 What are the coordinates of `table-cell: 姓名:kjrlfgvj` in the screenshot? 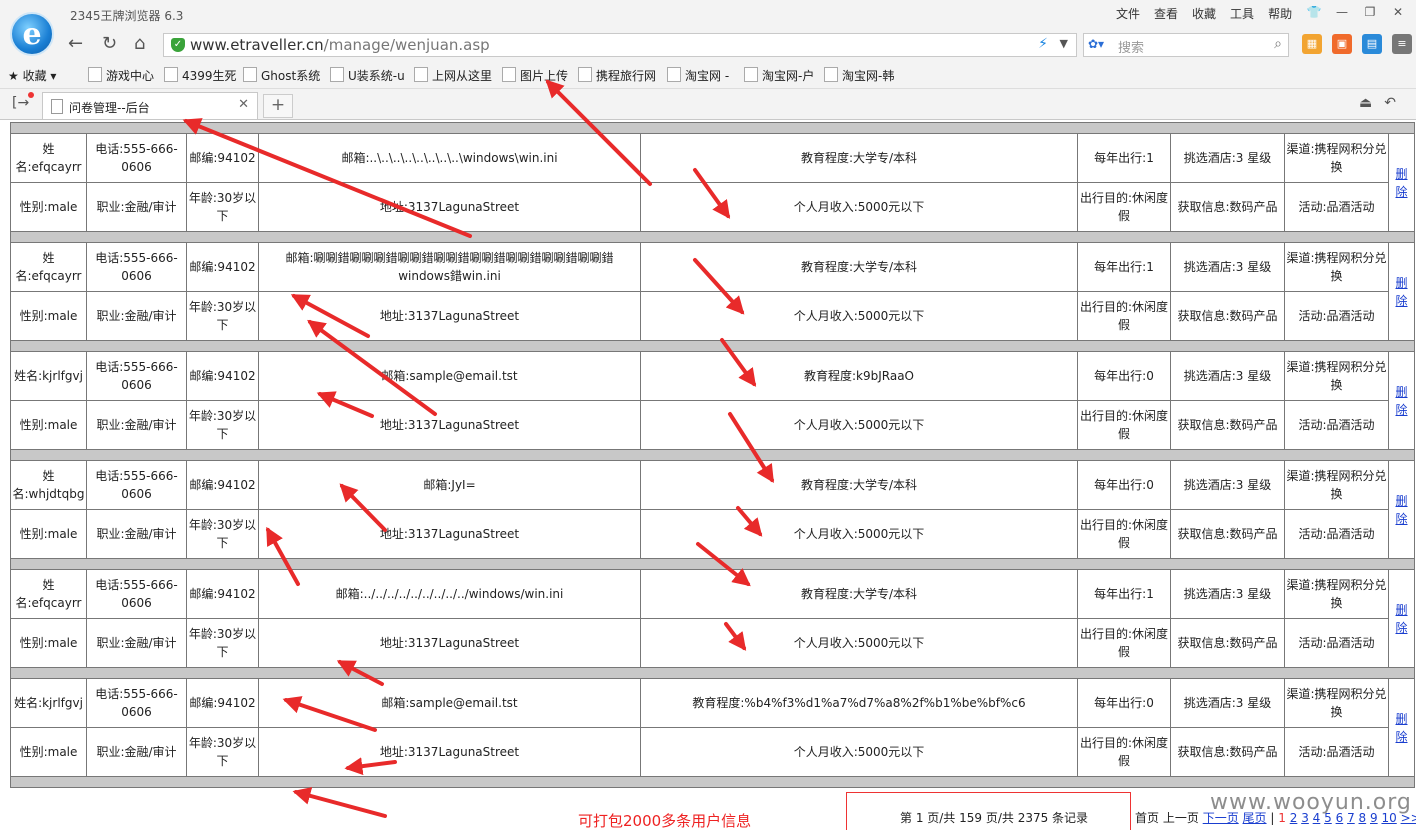 It's located at (48, 376).